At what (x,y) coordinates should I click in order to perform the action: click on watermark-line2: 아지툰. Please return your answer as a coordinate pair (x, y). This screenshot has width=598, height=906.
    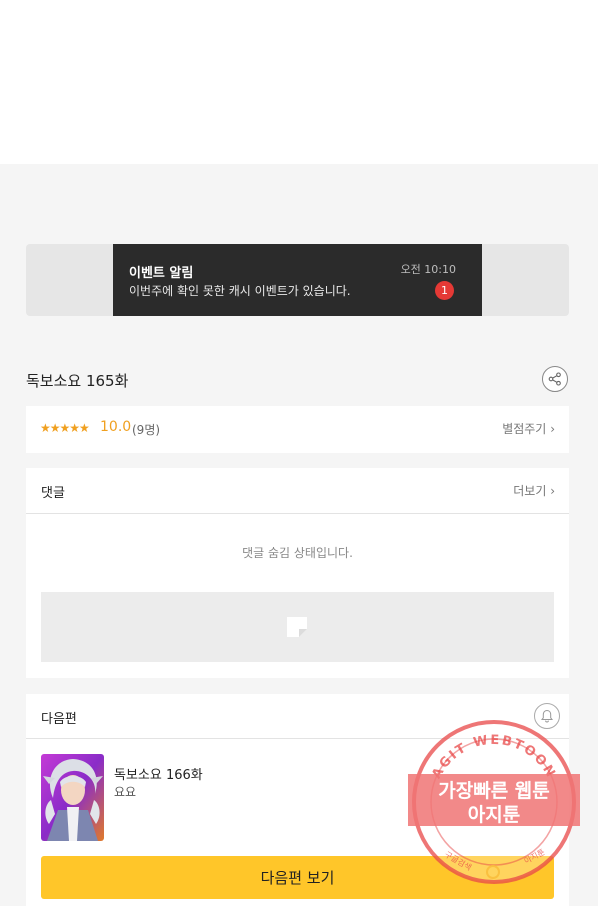
    Looking at the image, I should click on (494, 815).